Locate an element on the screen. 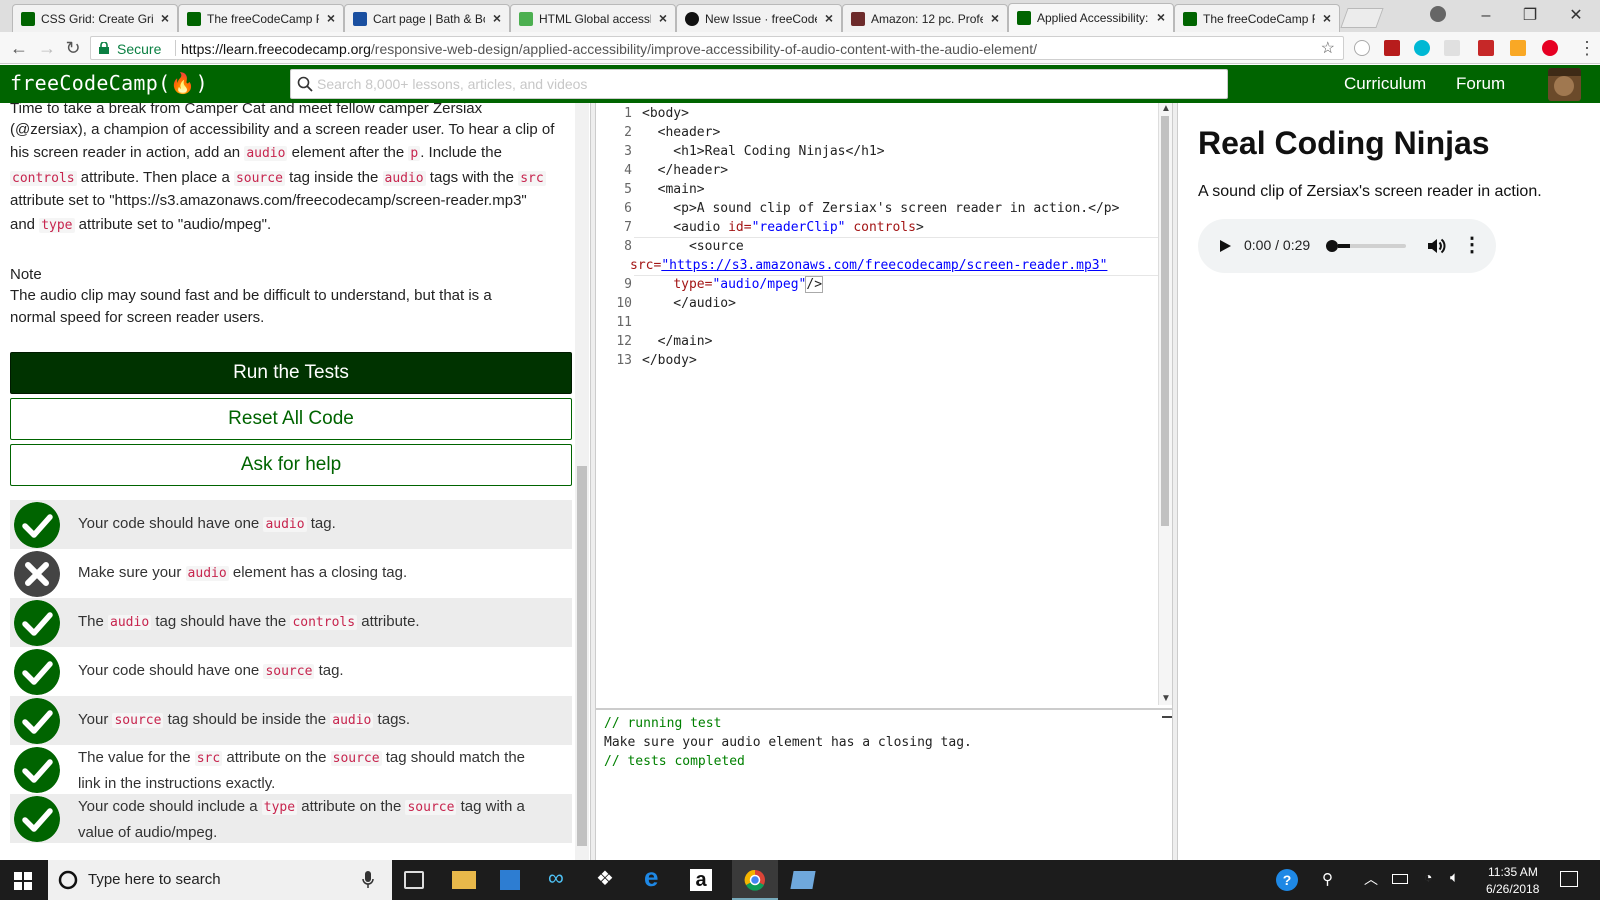  code-token: id= is located at coordinates (740, 227).